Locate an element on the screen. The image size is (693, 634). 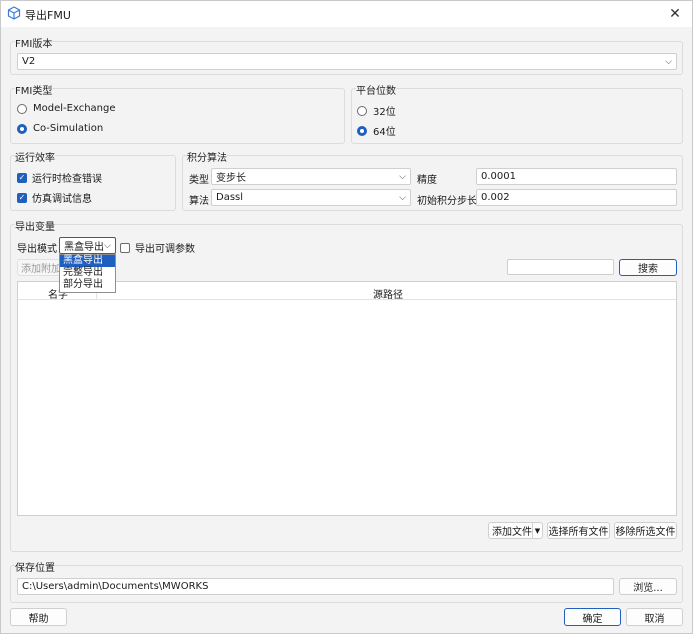
add-extra-button: 添加附加 is located at coordinates (39, 267).